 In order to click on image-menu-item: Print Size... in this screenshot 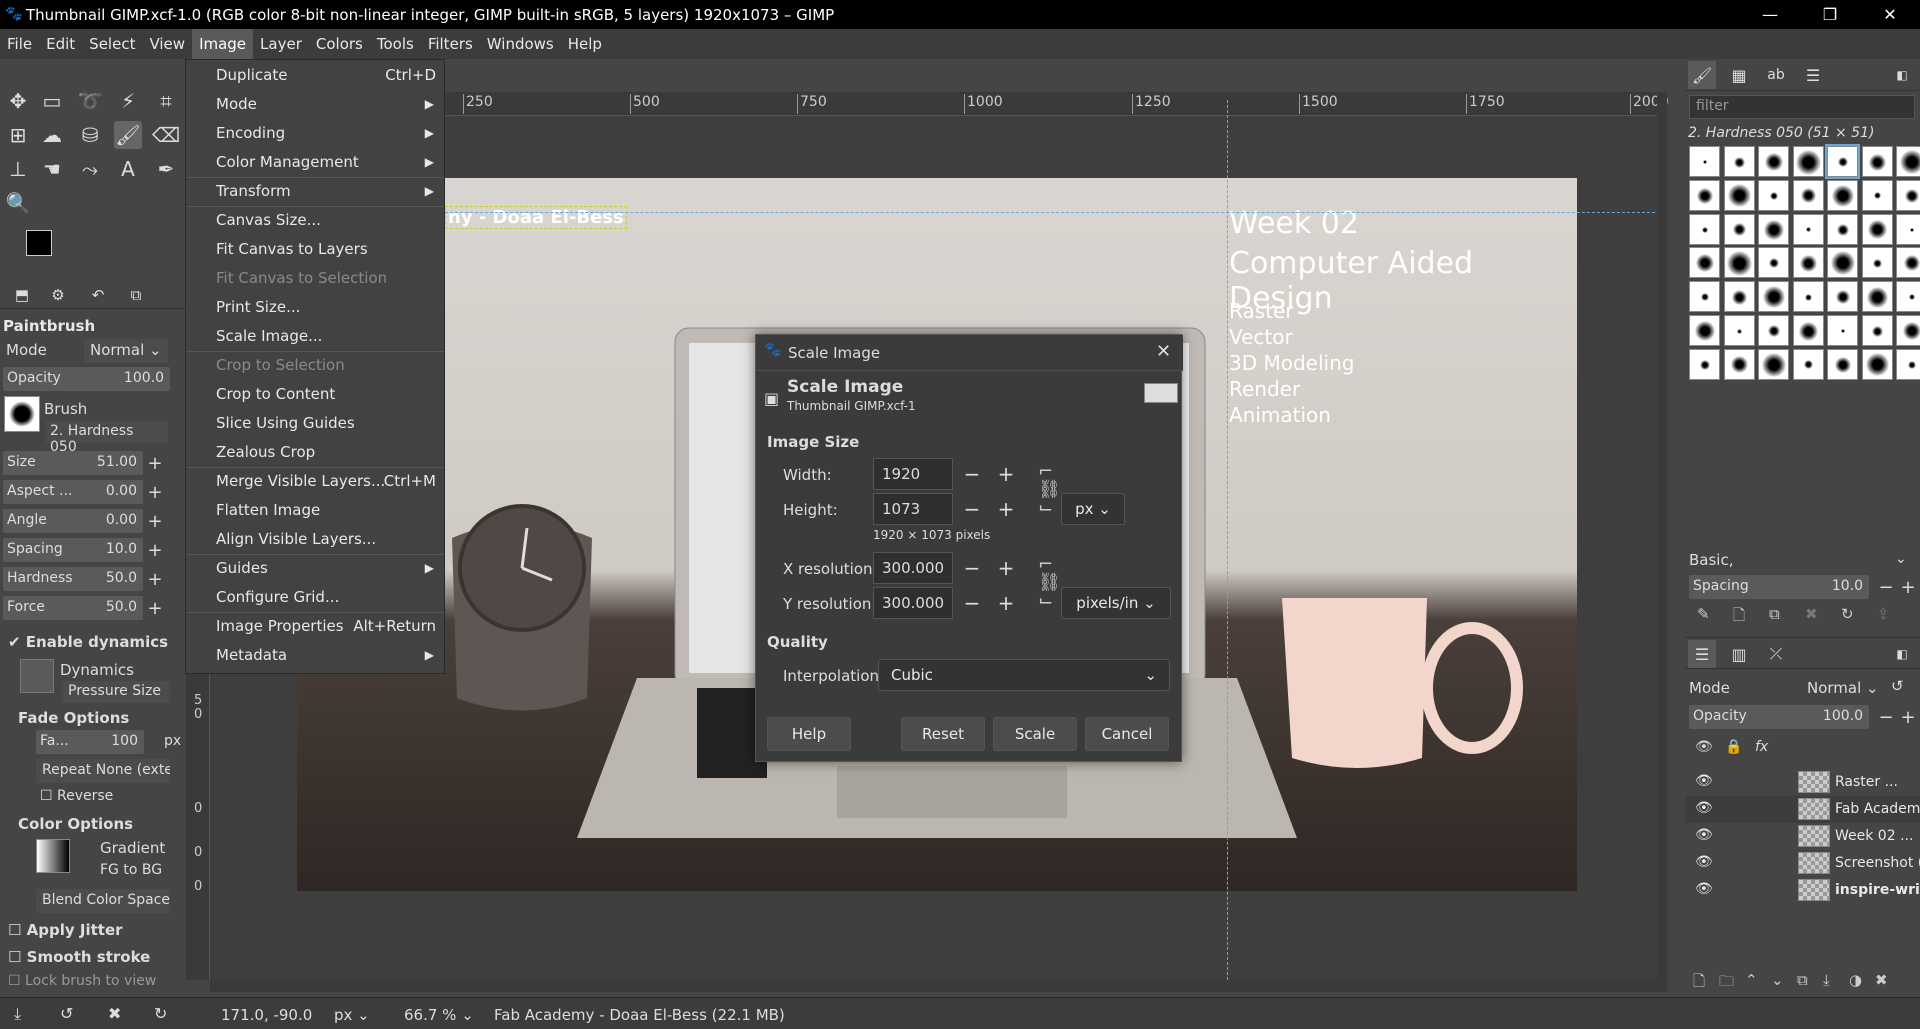, I will do `click(315, 307)`.